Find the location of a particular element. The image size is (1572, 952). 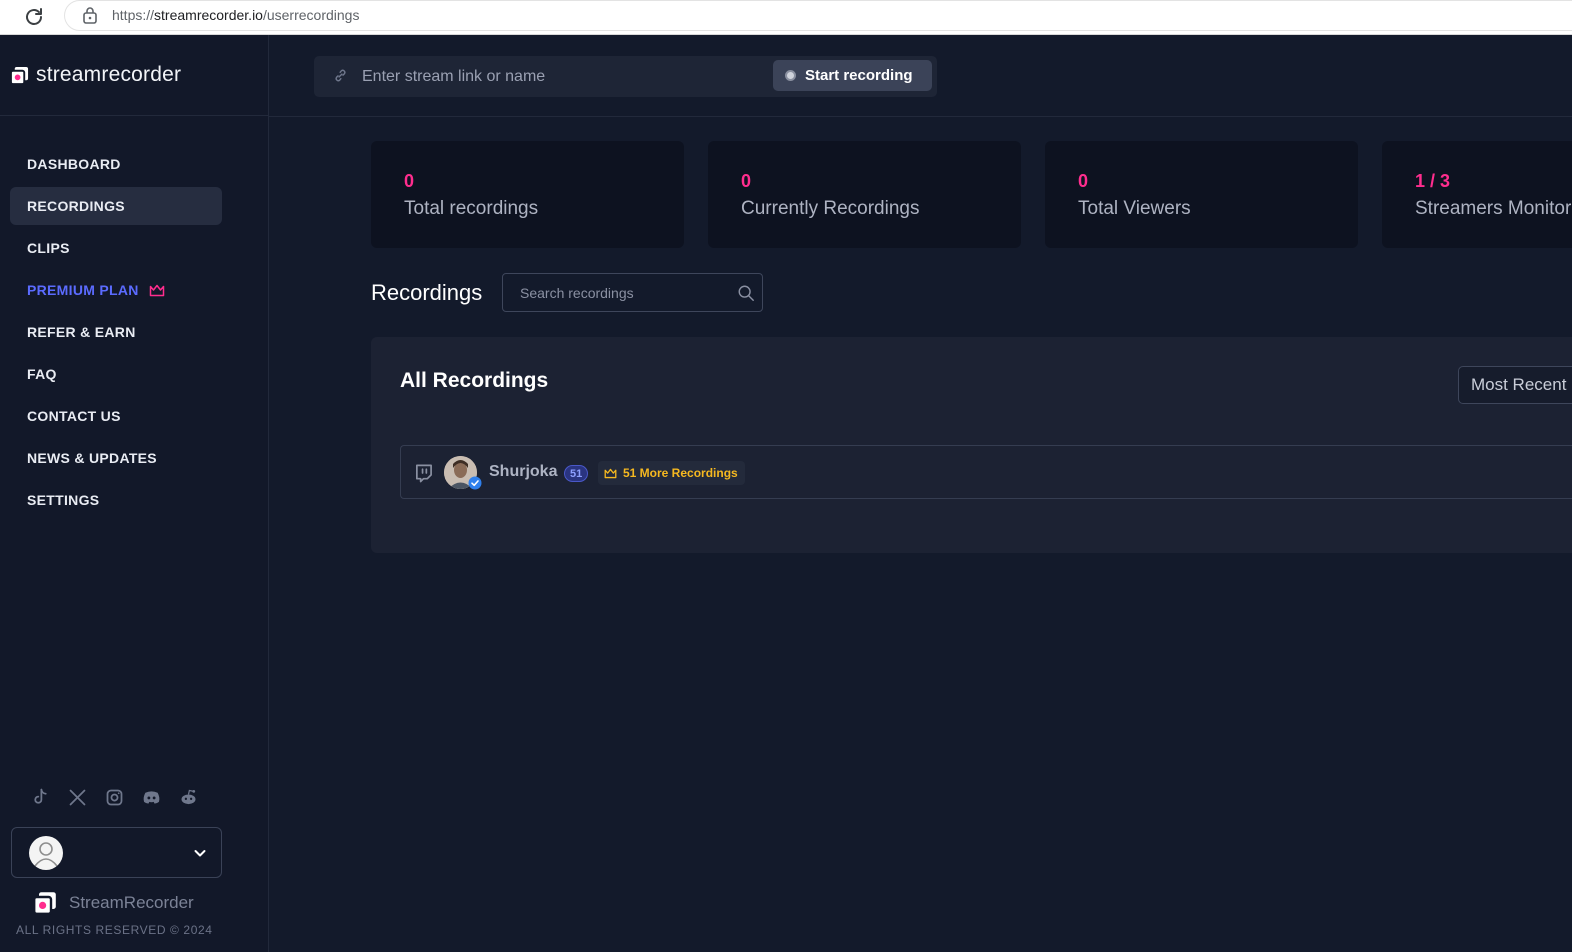

browser-toolbar: https://streamrecorder.io/userrecordings is located at coordinates (786, 17).